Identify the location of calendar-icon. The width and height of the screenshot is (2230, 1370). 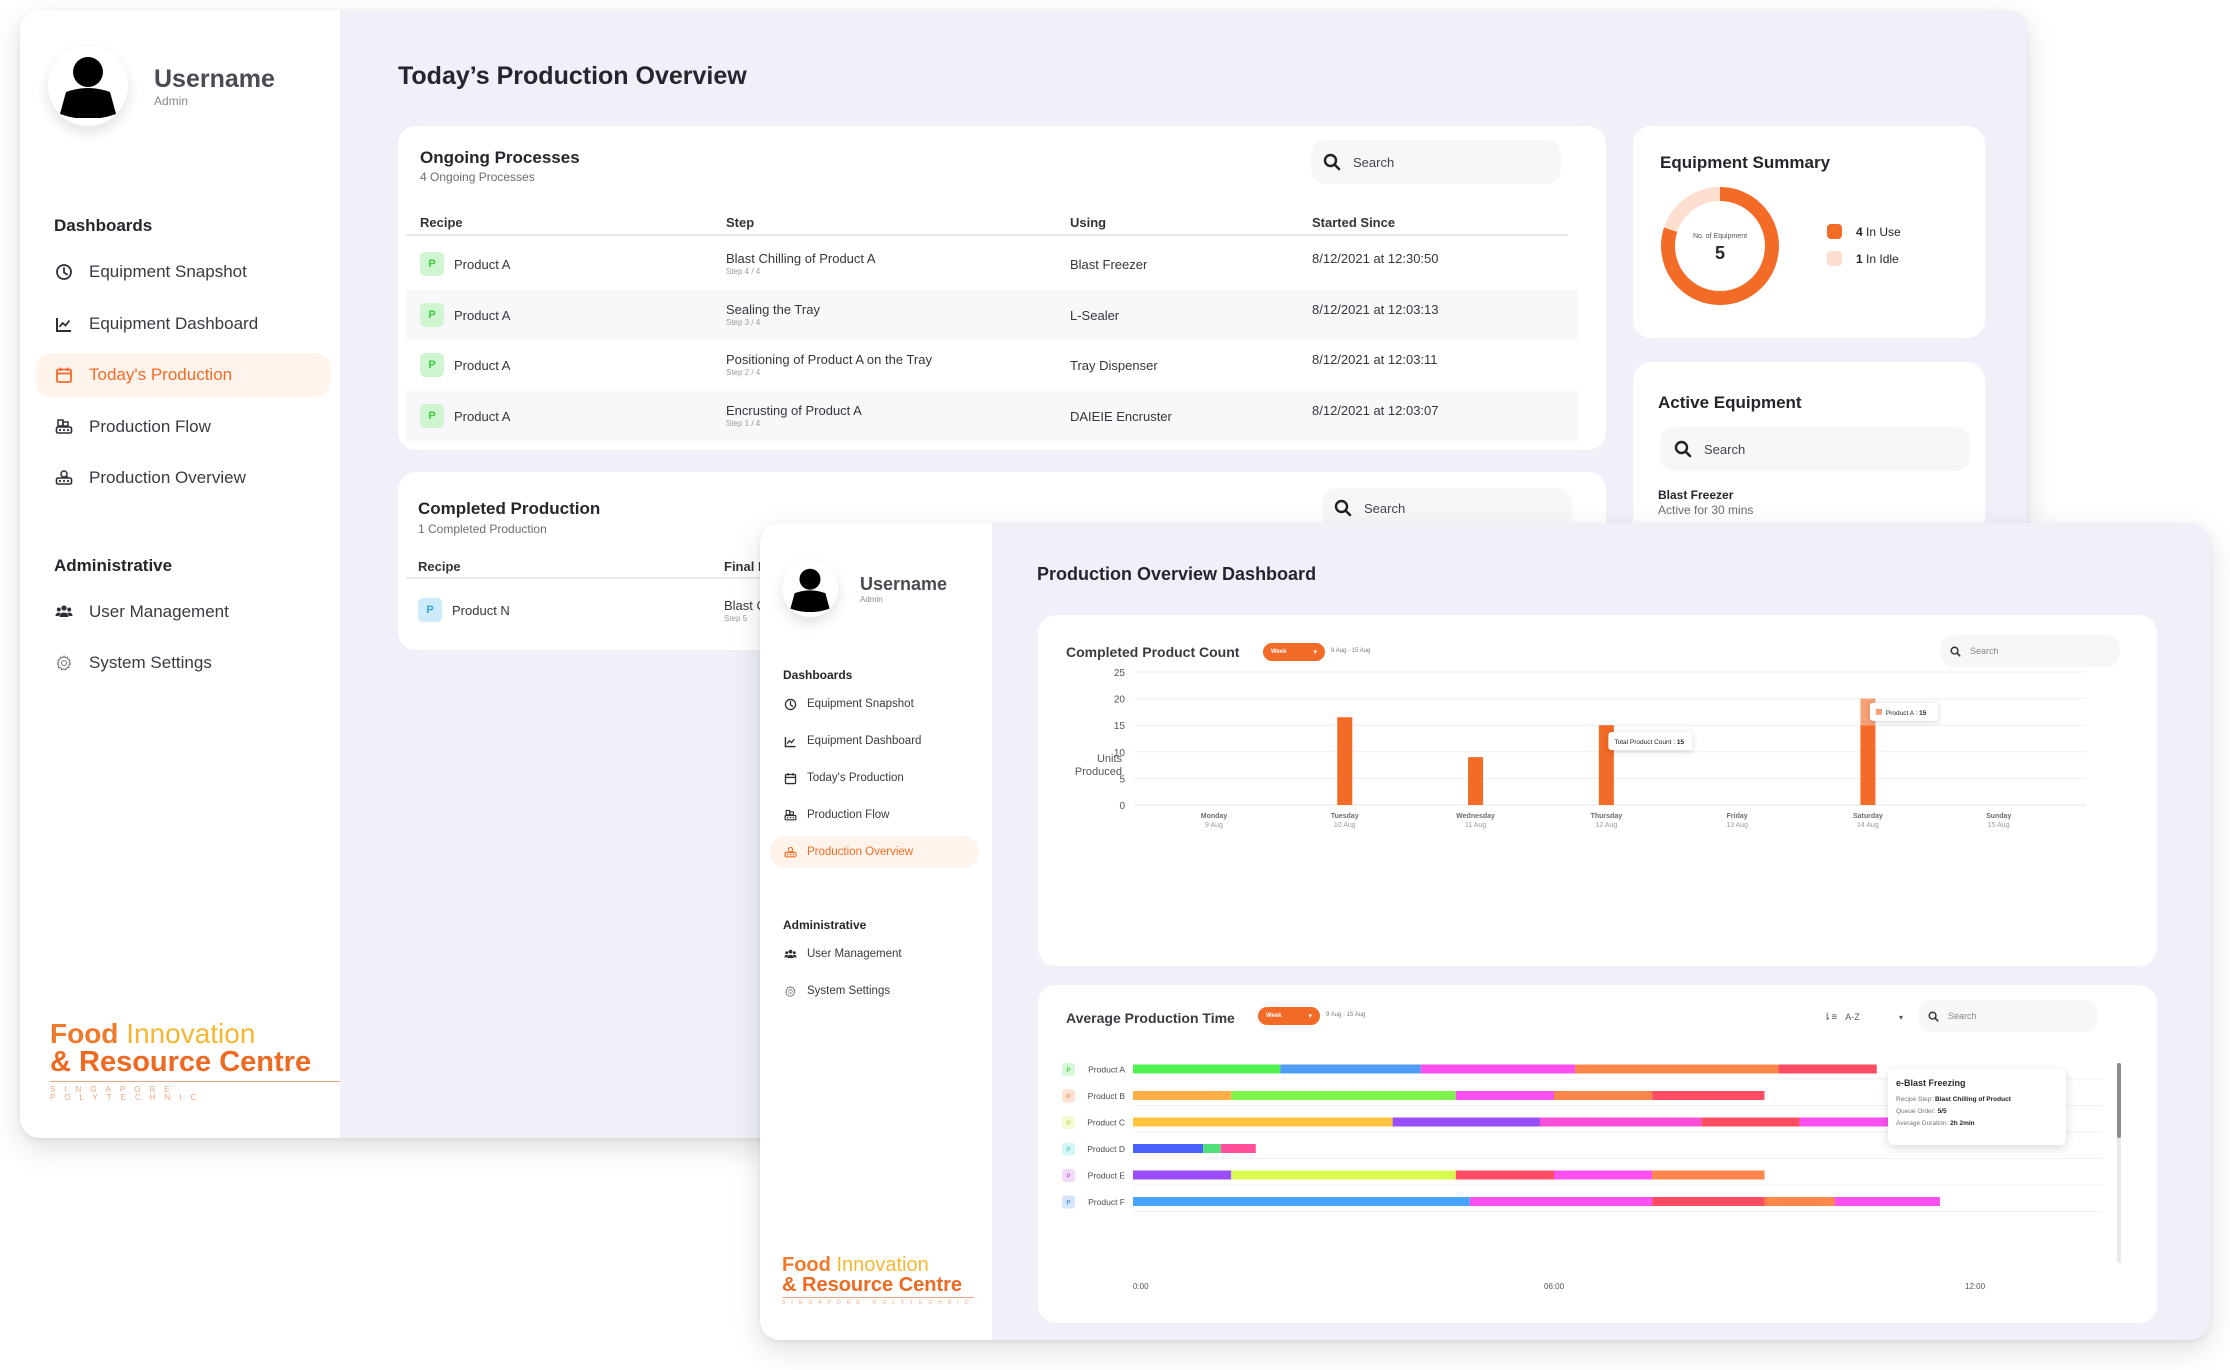
(64, 375).